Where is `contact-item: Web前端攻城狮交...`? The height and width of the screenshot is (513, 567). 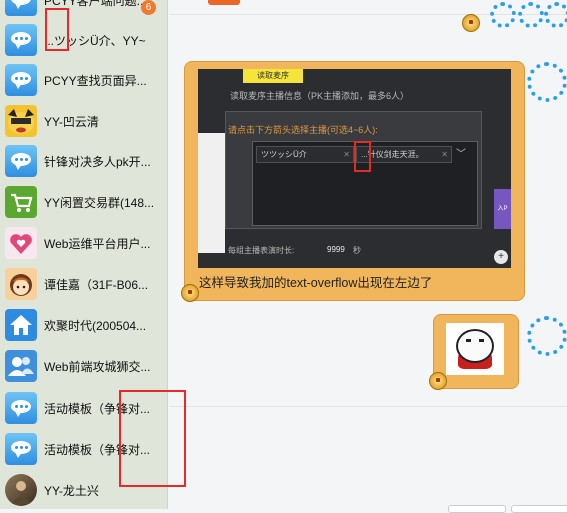
contact-item: Web前端攻城狮交... is located at coordinates (83, 366).